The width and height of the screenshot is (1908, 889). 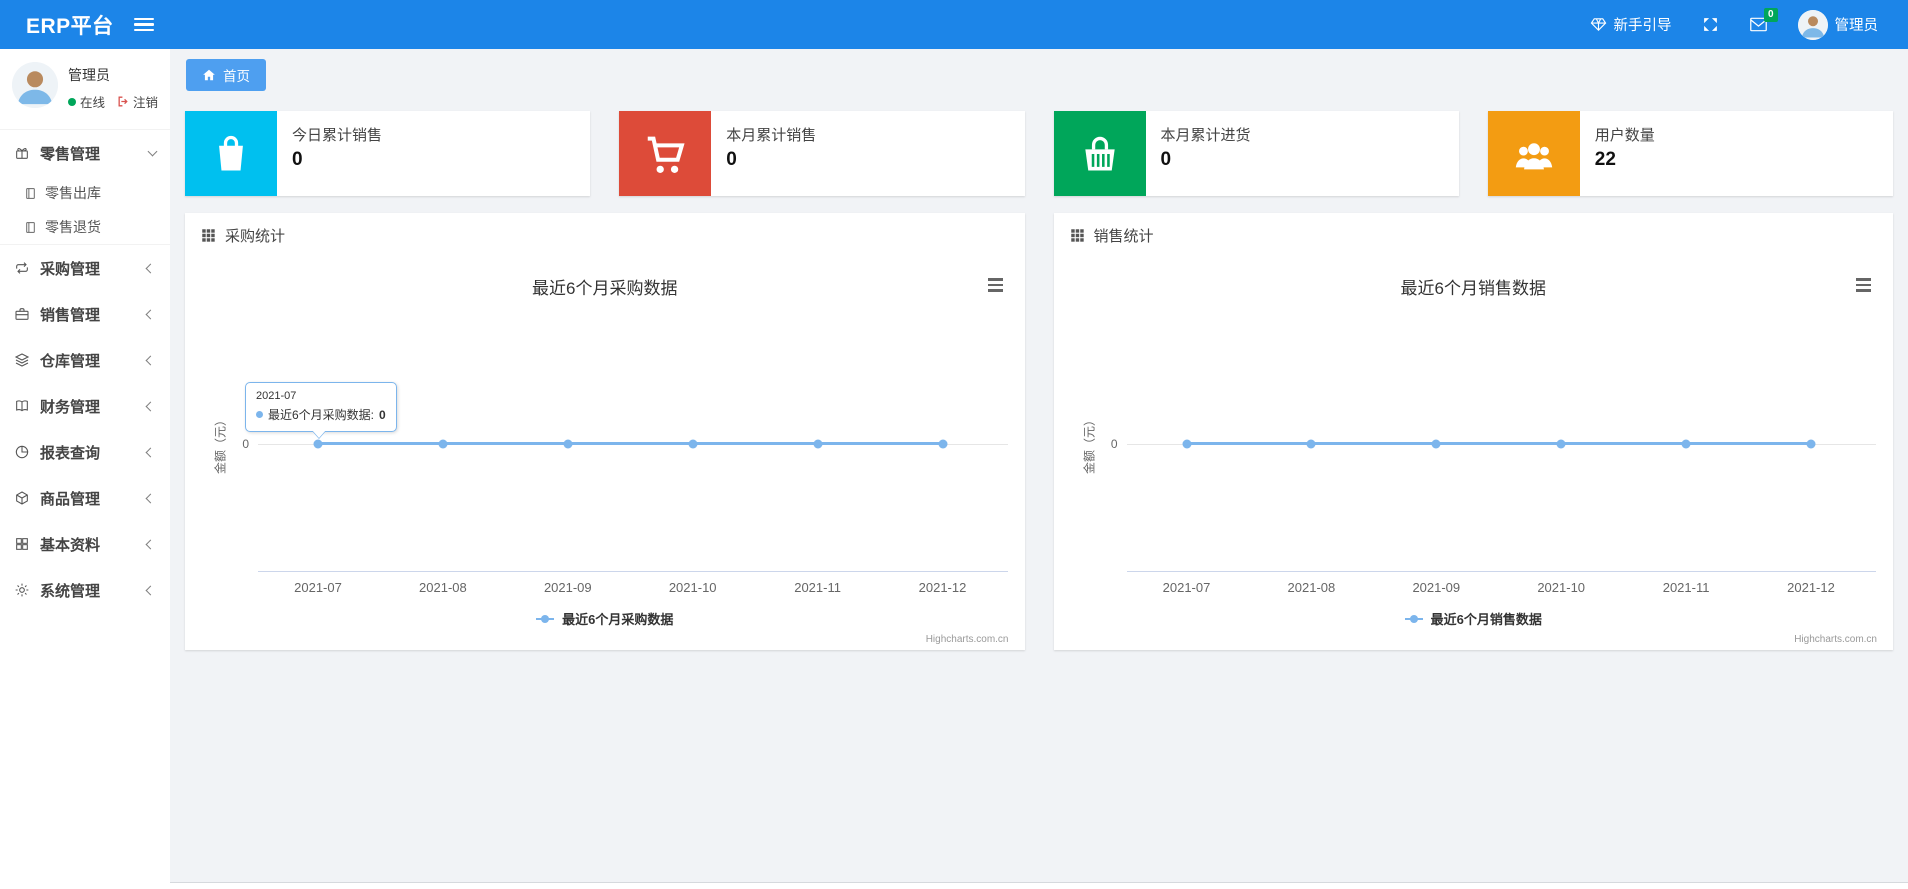 I want to click on card-today-sales: 今日累计销售 0, so click(x=388, y=153).